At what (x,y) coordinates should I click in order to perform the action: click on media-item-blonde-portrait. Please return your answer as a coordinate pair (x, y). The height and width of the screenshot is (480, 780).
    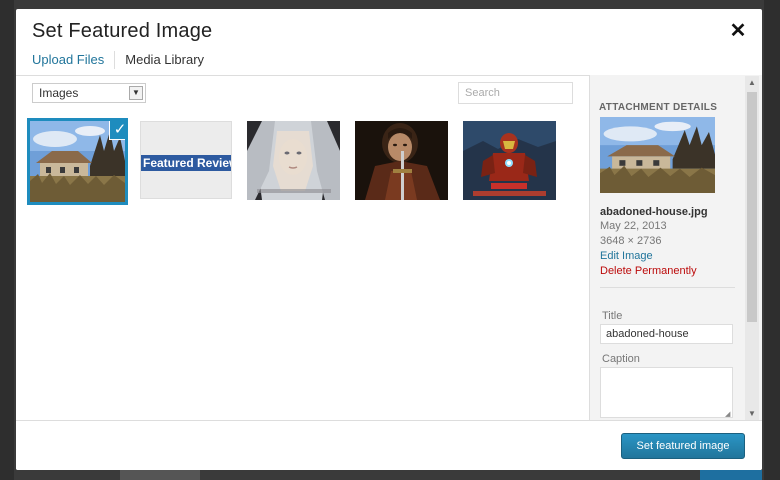
    Looking at the image, I should click on (293, 160).